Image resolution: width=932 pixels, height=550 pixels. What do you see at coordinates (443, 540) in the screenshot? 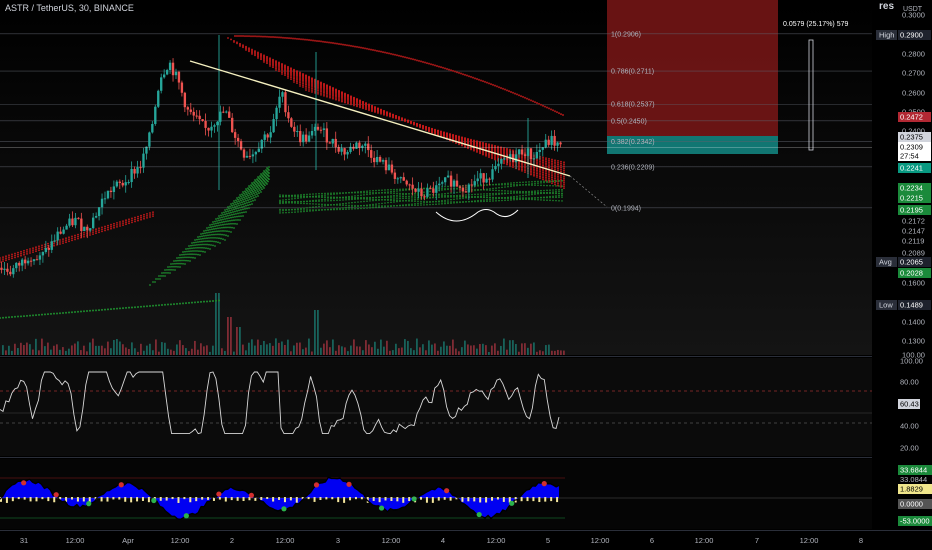
I see `time-label: 4` at bounding box center [443, 540].